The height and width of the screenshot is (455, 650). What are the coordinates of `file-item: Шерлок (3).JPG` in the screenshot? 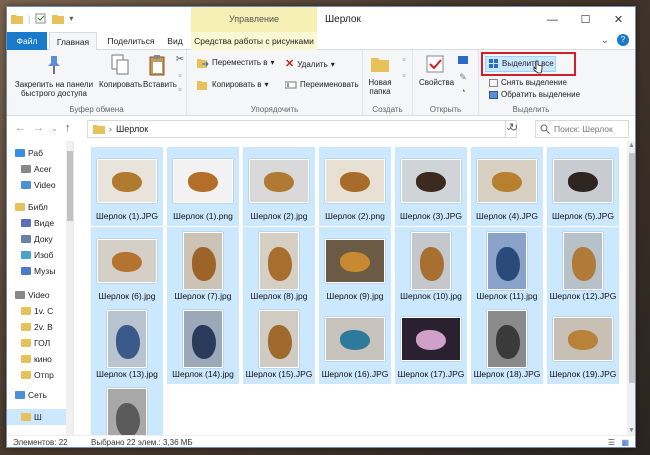 It's located at (431, 186).